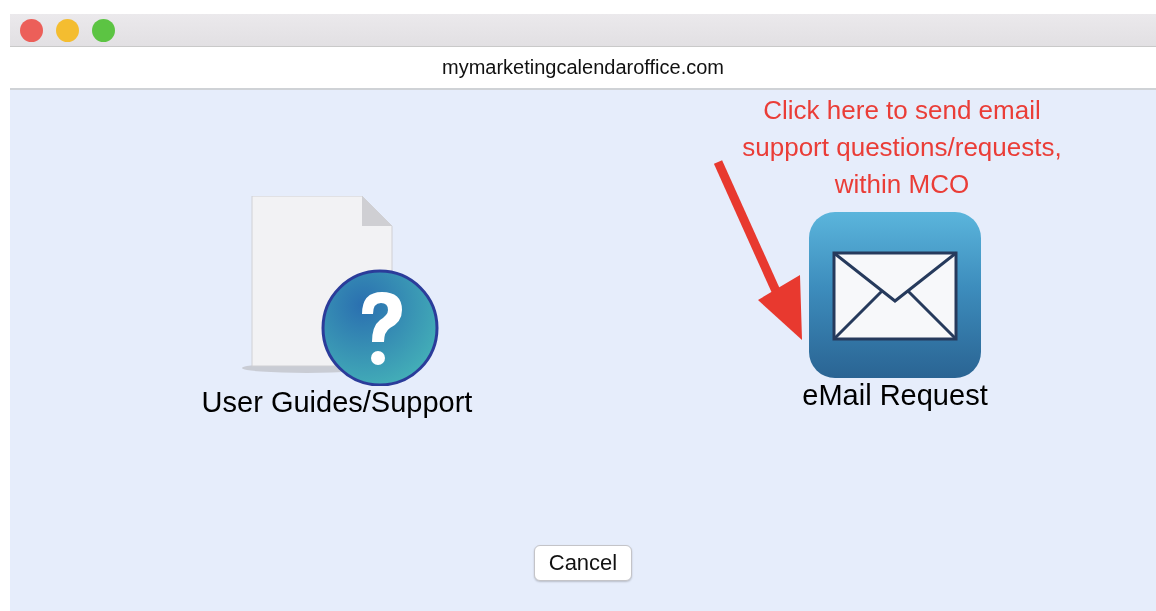 Image resolution: width=1156 pixels, height=611 pixels. I want to click on annotation-text: Click here to send email support questions/requests, within MCO, so click(902, 147).